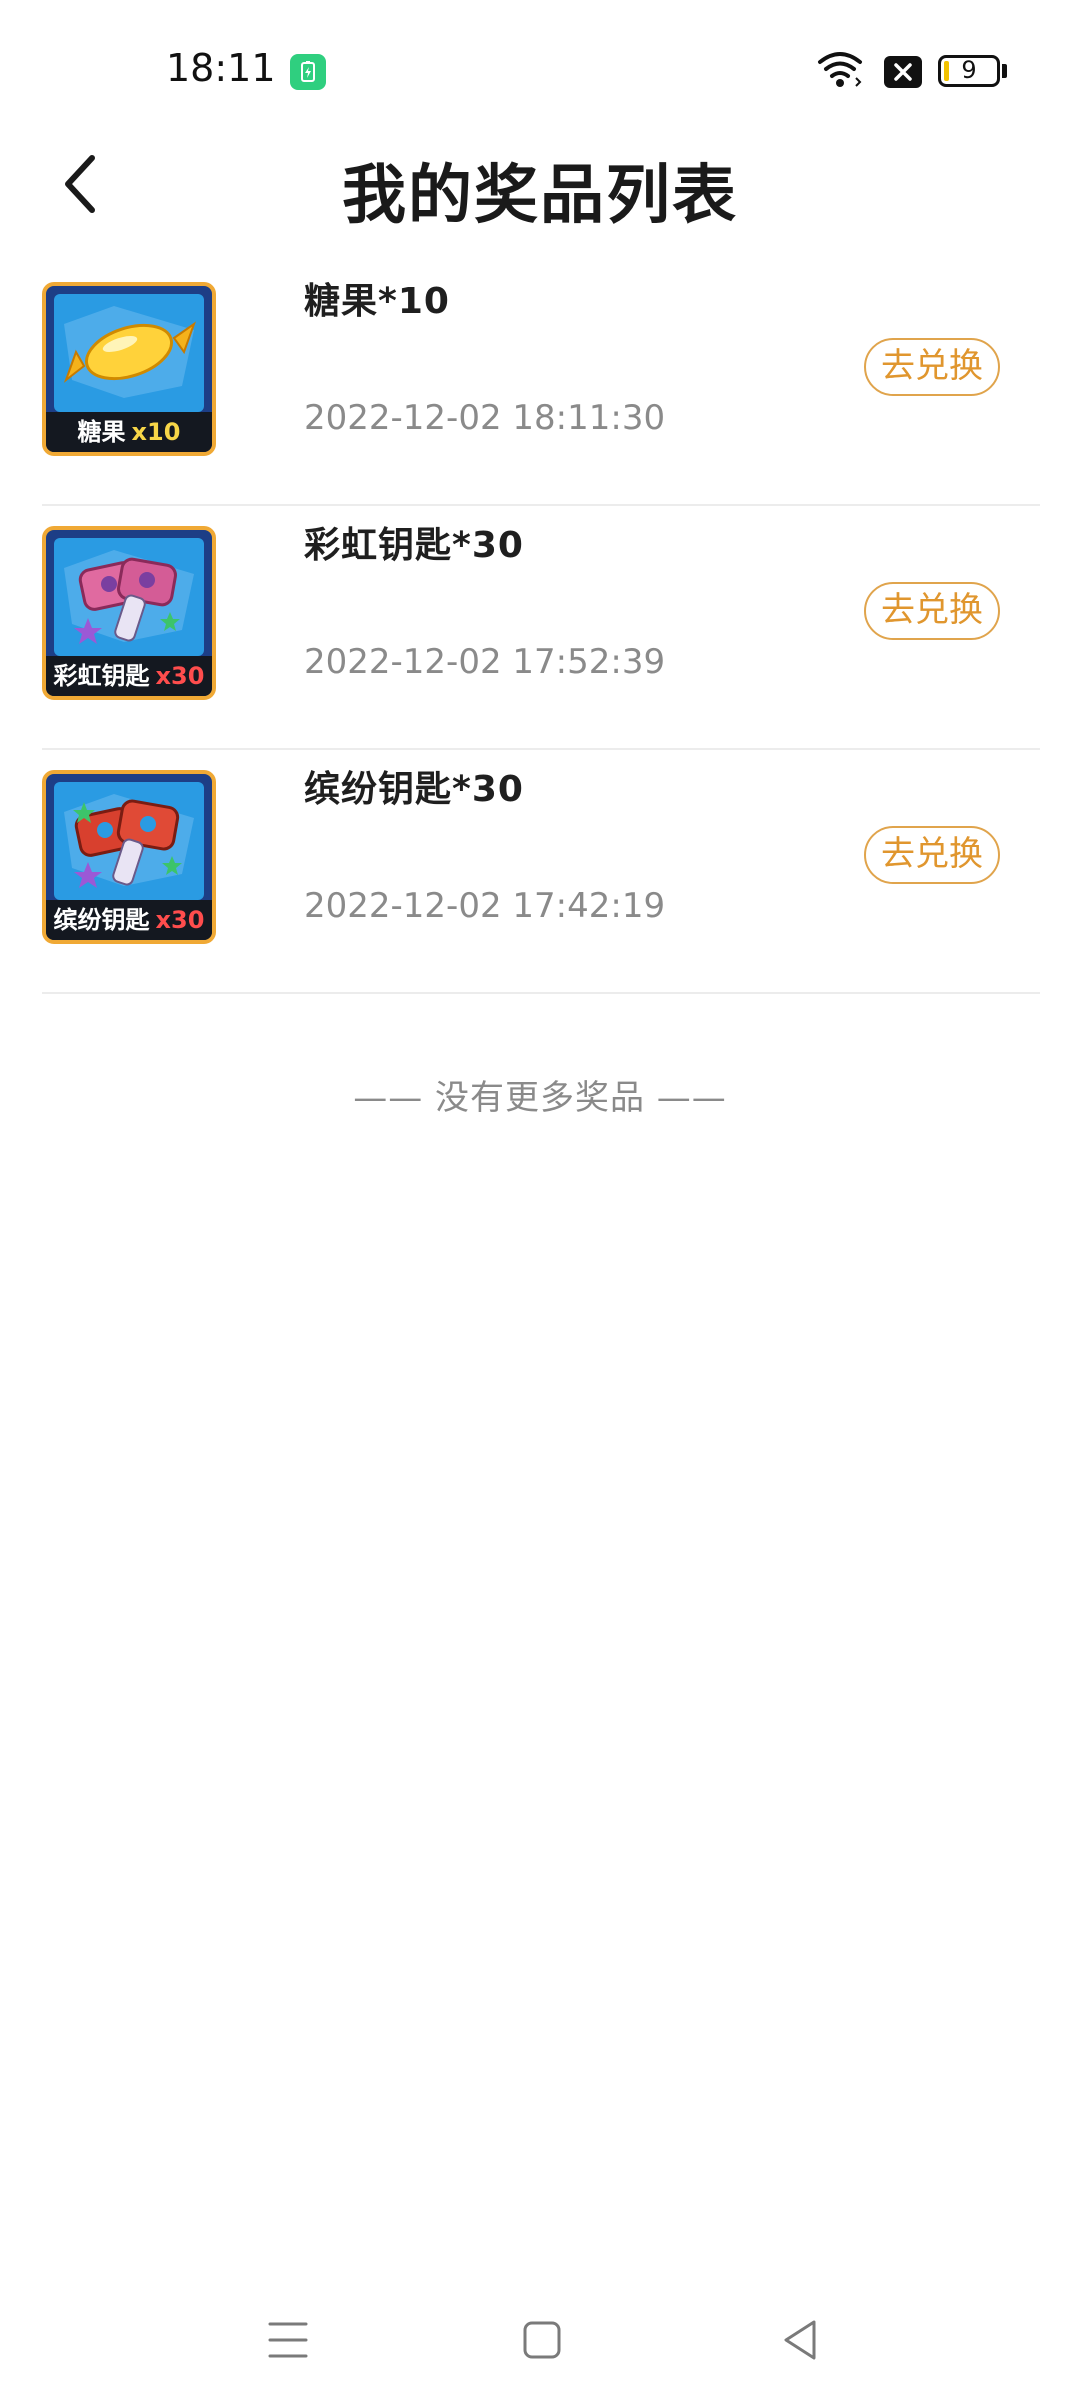 Image resolution: width=1080 pixels, height=2400 pixels. I want to click on nav-bar, so click(540, 2350).